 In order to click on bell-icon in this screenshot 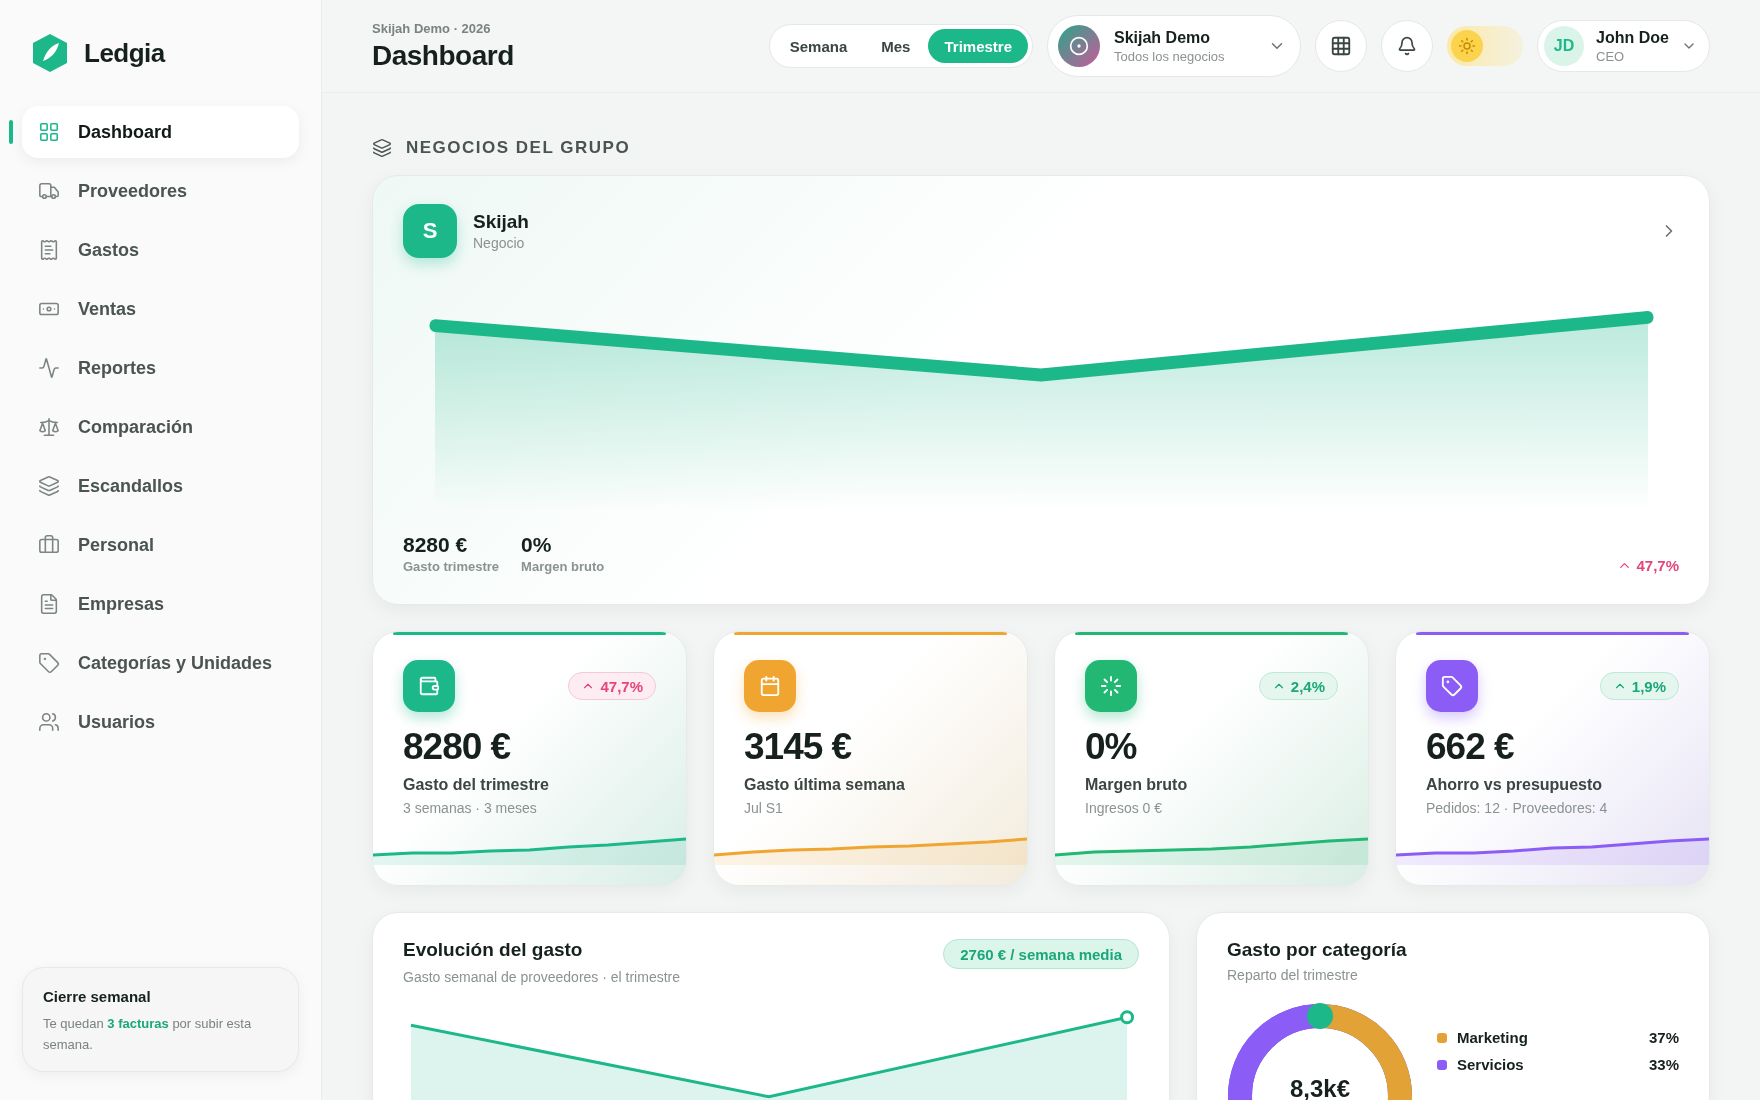, I will do `click(1407, 46)`.